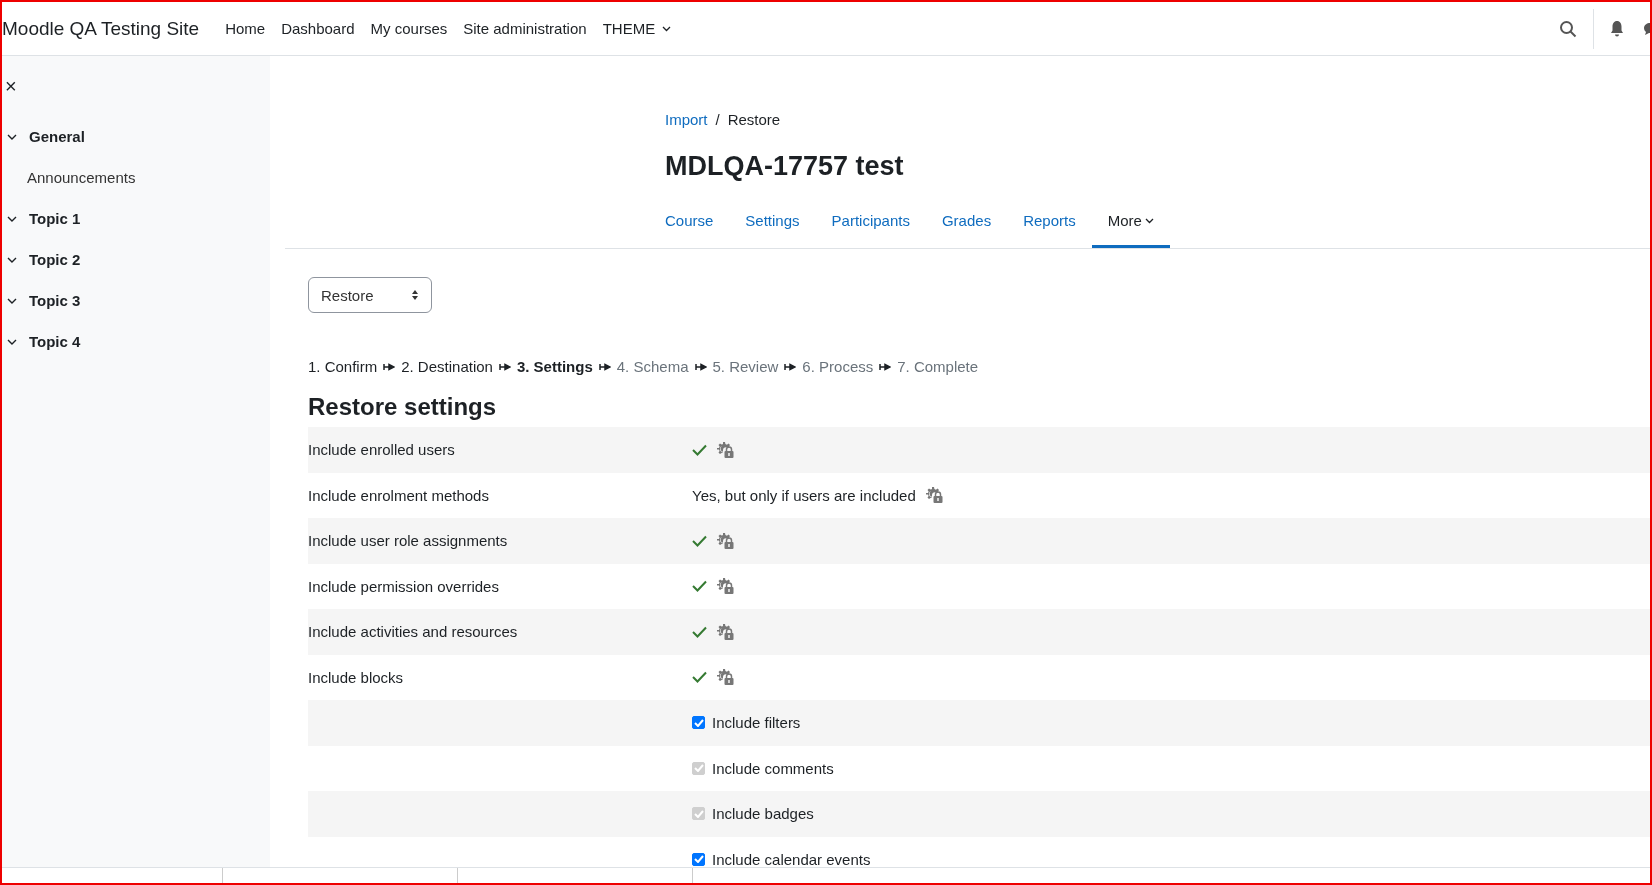 This screenshot has width=1652, height=885. Describe the element at coordinates (966, 222) in the screenshot. I see `course-tab: Grades` at that location.